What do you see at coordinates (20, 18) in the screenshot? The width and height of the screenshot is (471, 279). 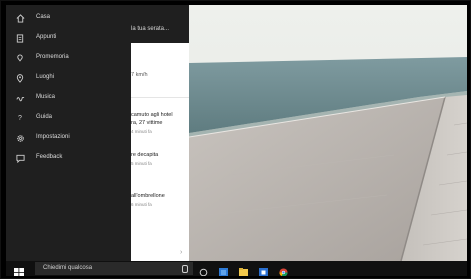 I see `home-icon` at bounding box center [20, 18].